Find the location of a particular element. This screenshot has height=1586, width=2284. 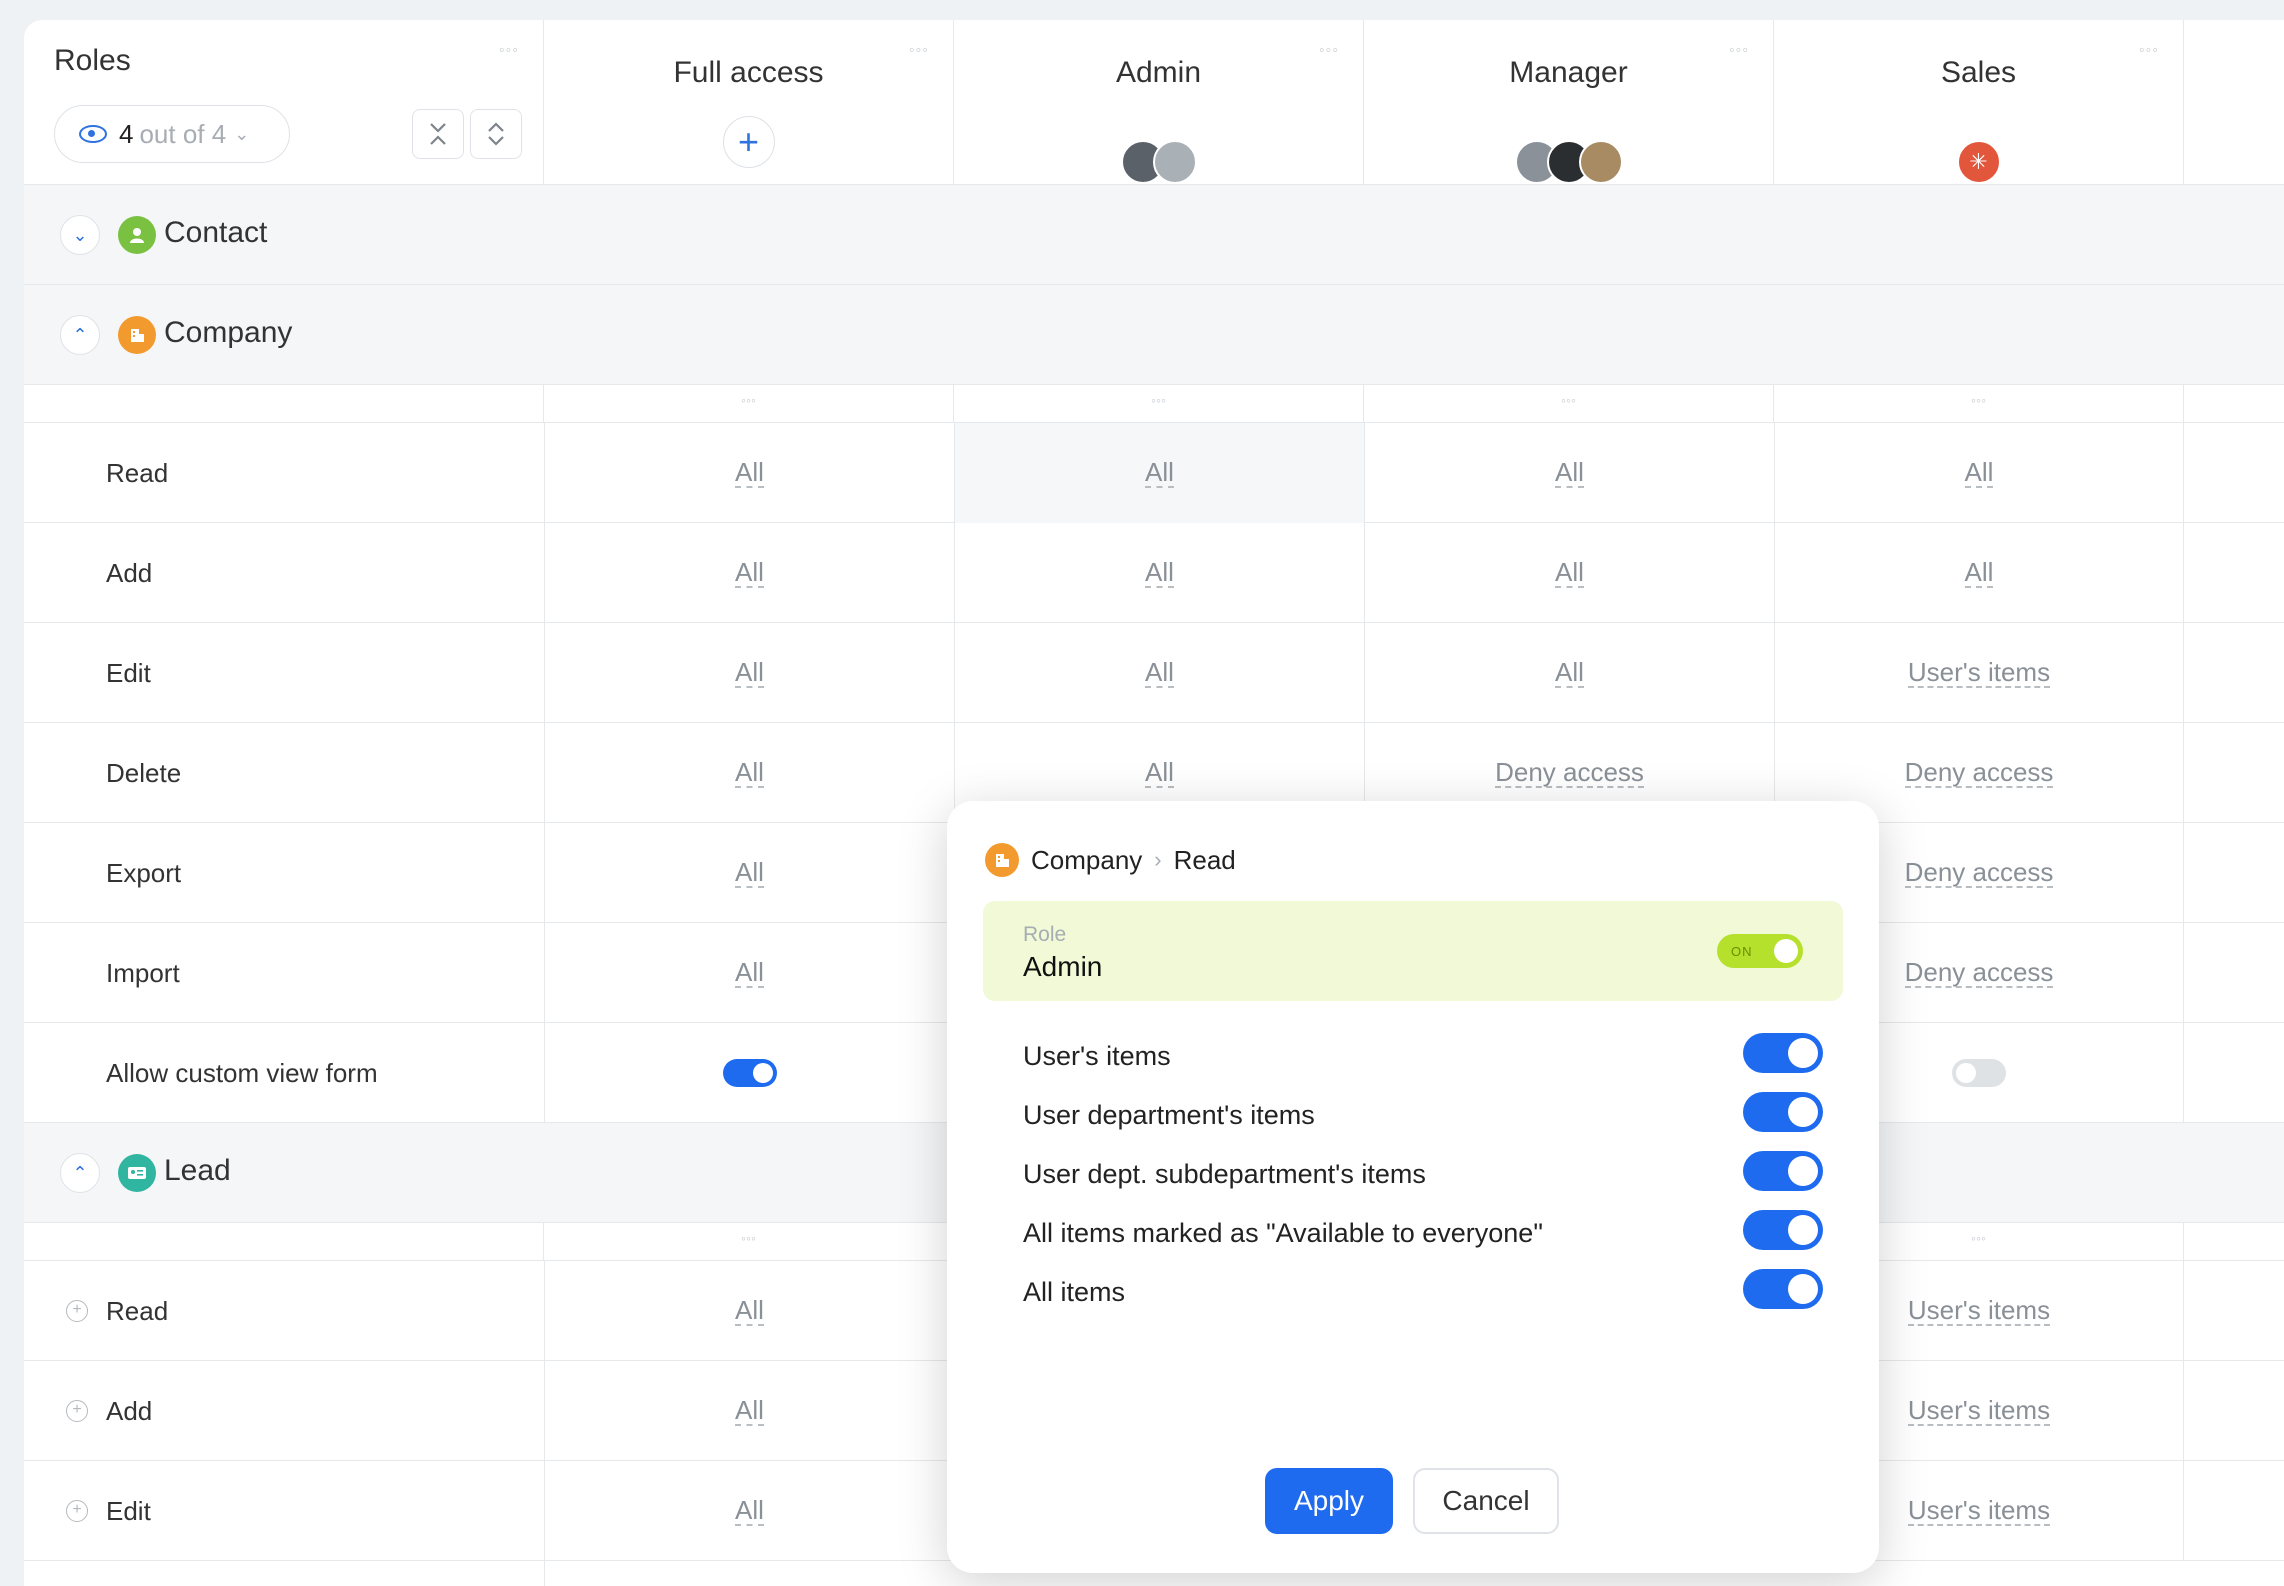

option-label: All items is located at coordinates (1074, 1292).